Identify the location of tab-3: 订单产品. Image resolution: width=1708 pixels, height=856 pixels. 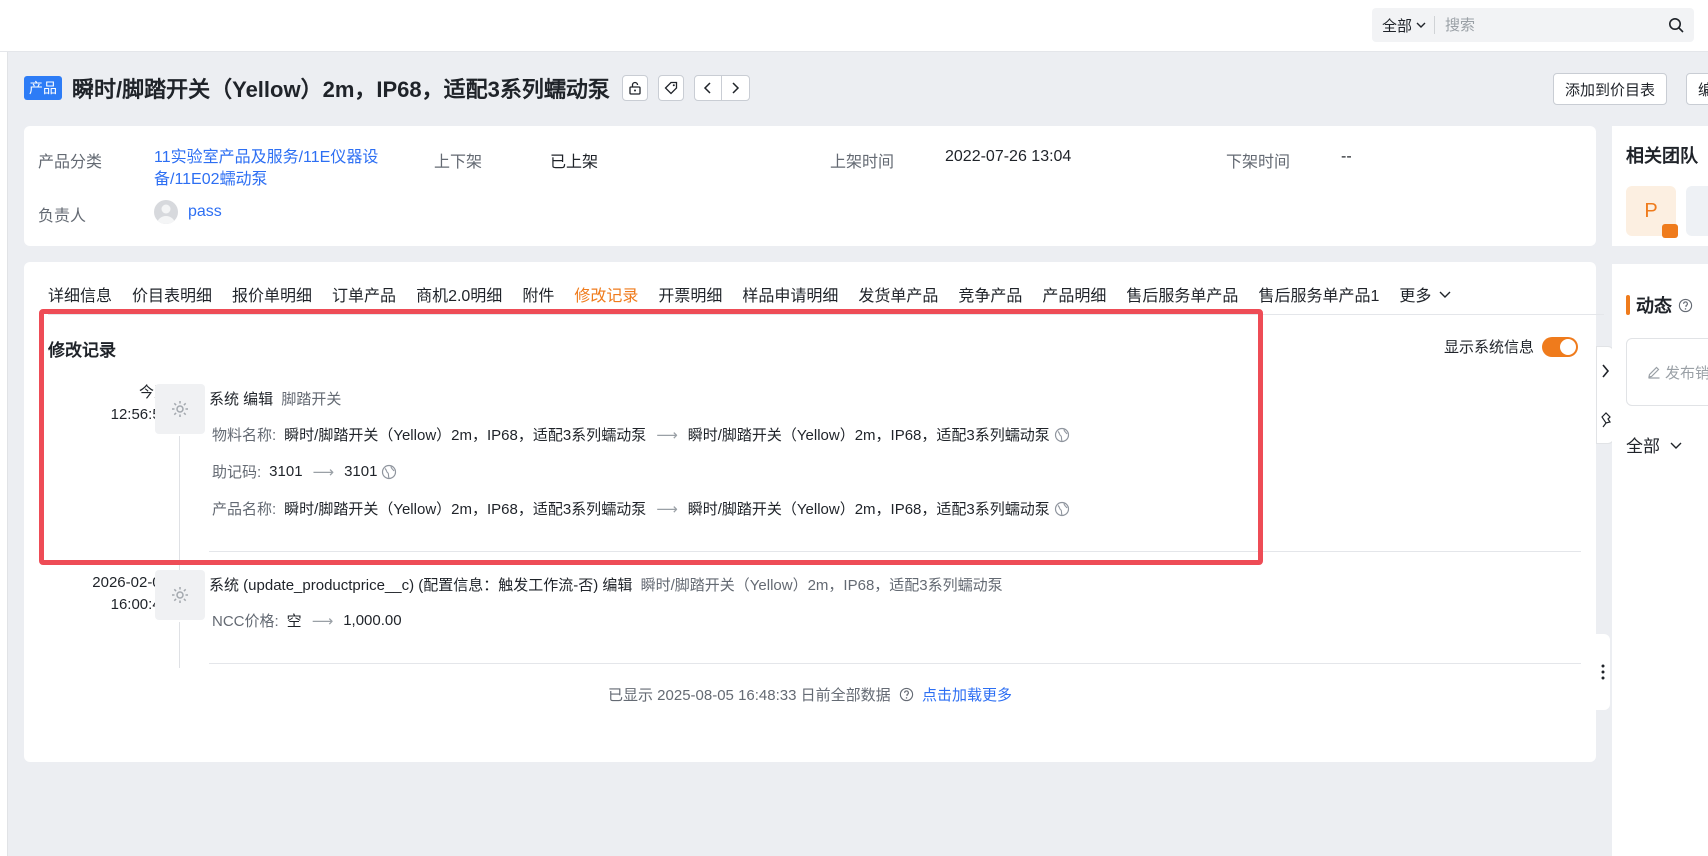
(364, 297).